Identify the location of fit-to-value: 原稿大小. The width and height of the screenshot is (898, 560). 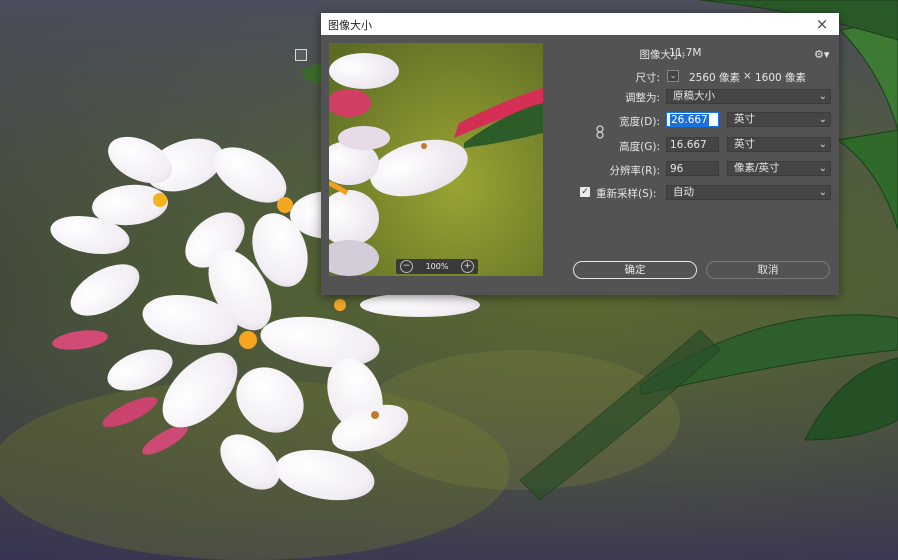
(694, 96).